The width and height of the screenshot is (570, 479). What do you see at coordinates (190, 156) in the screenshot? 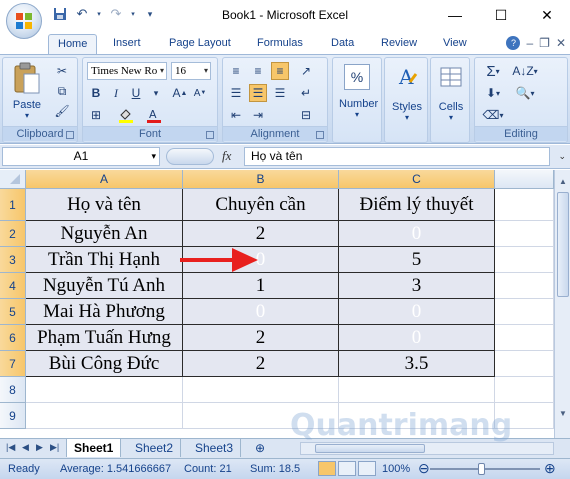
I see `formula-bar-splitter` at bounding box center [190, 156].